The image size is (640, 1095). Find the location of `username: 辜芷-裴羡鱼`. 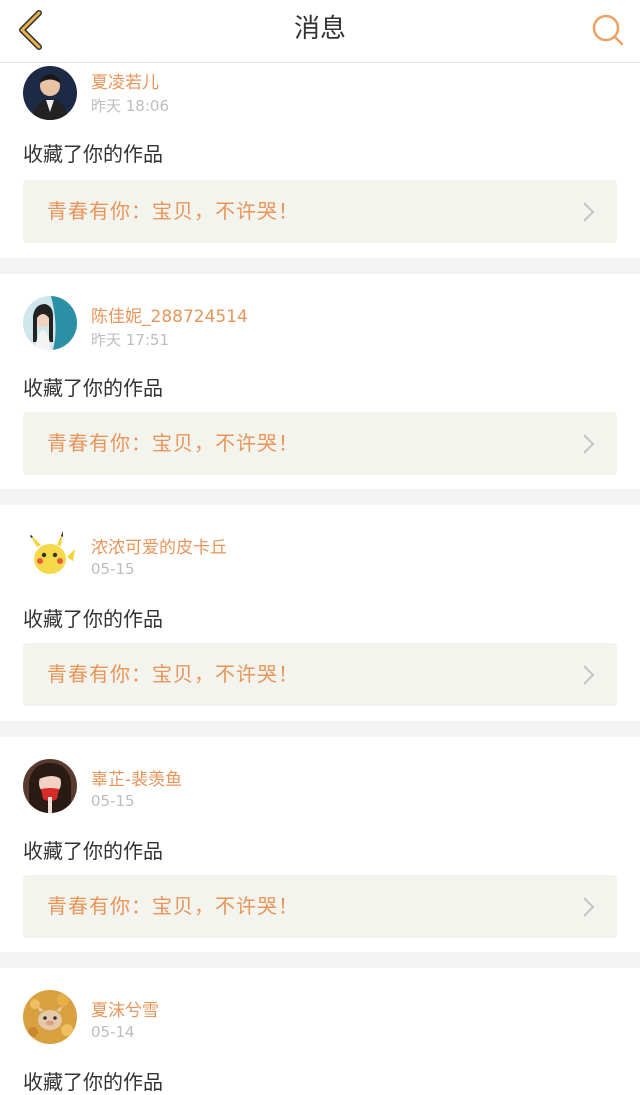

username: 辜芷-裴羡鱼 is located at coordinates (136, 777).